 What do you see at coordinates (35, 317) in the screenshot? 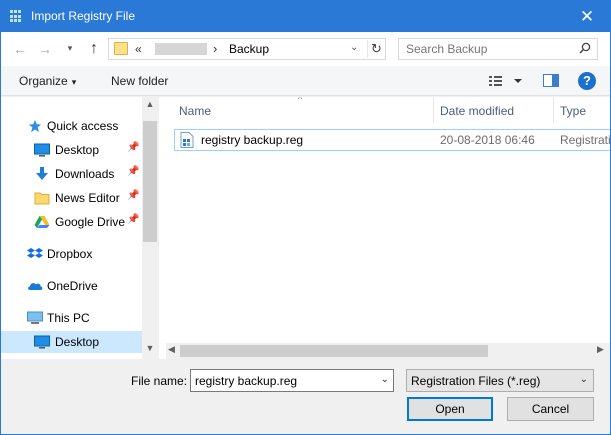
I see `computer-icon` at bounding box center [35, 317].